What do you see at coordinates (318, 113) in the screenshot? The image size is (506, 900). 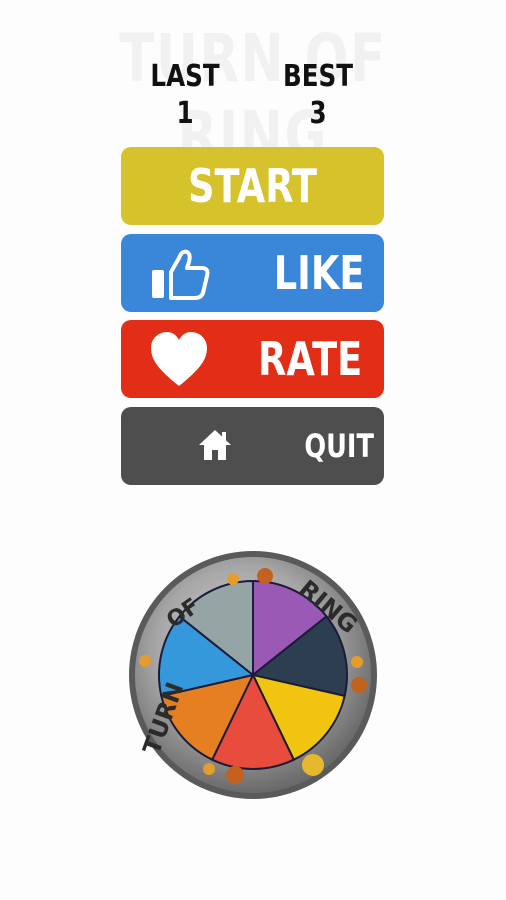 I see `best-score-value: 3` at bounding box center [318, 113].